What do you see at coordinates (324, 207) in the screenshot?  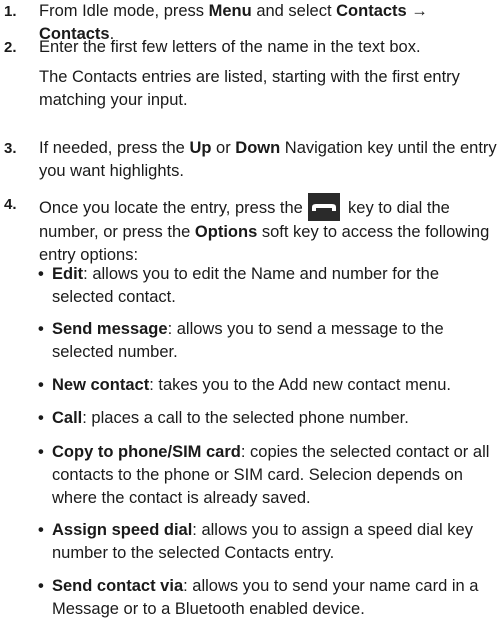 I see `send-call-key-icon` at bounding box center [324, 207].